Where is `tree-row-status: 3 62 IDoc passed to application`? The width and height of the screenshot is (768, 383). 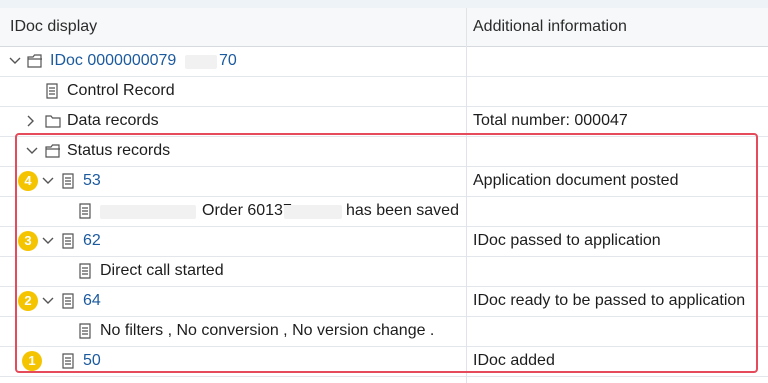 tree-row-status: 3 62 IDoc passed to application is located at coordinates (384, 242).